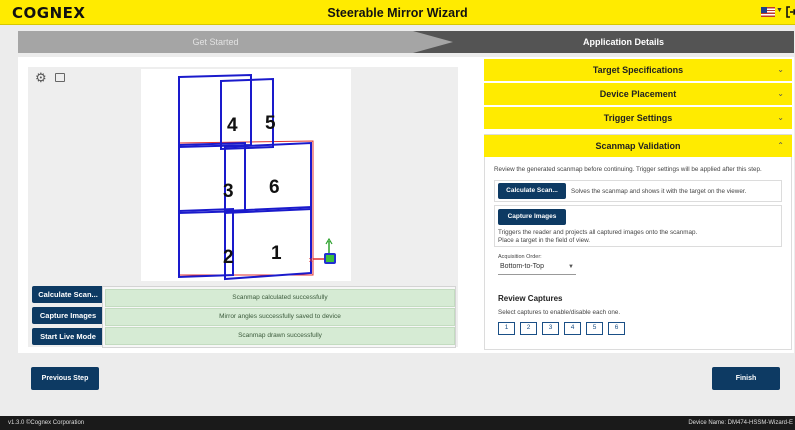 The width and height of the screenshot is (795, 430). What do you see at coordinates (572, 328) in the screenshot?
I see `capture-toggle-4: 4` at bounding box center [572, 328].